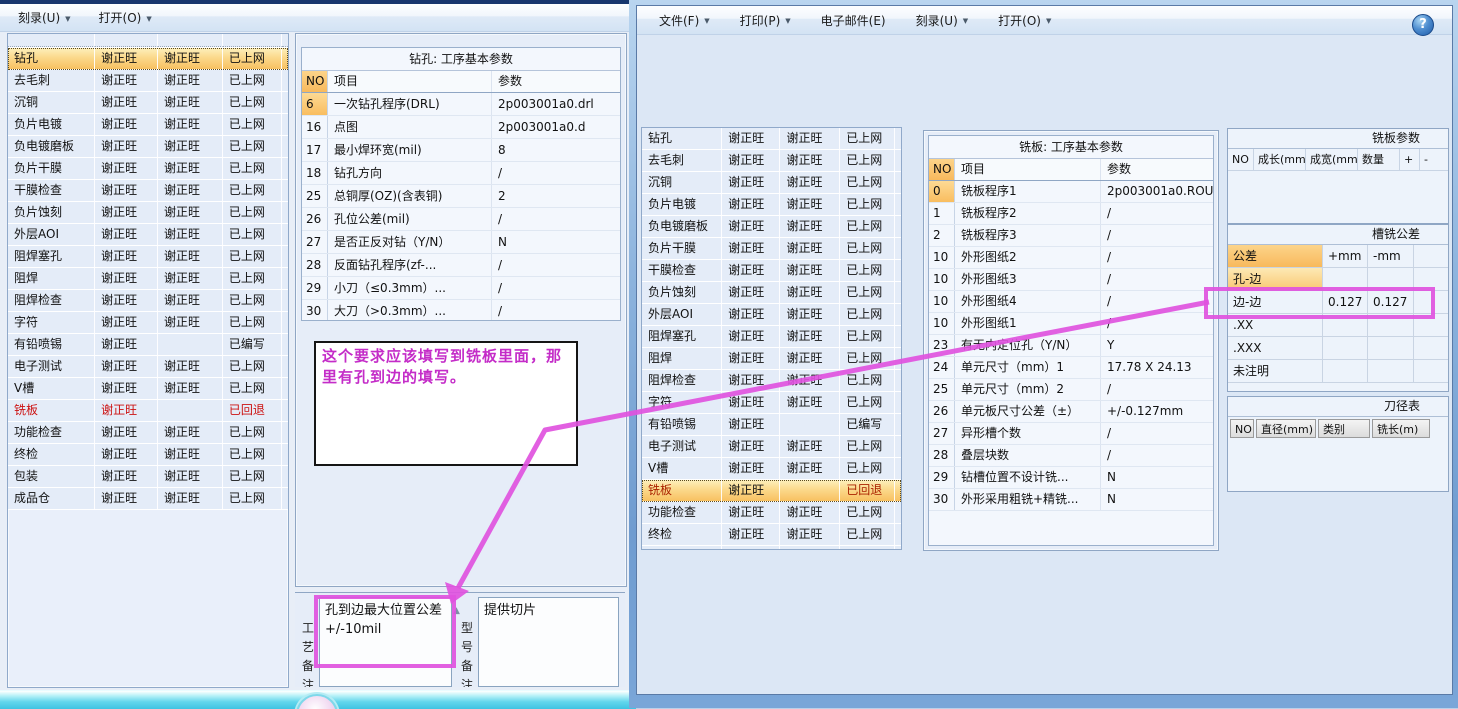 The width and height of the screenshot is (1458, 709). I want to click on process-remark-input: 孔到边最大位置公差+/-10mil, so click(385, 642).